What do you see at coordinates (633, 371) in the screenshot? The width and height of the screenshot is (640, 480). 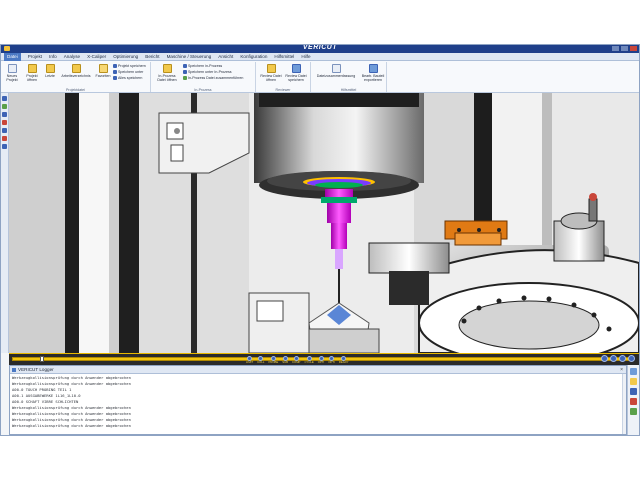 I see `logger-settings-icon` at bounding box center [633, 371].